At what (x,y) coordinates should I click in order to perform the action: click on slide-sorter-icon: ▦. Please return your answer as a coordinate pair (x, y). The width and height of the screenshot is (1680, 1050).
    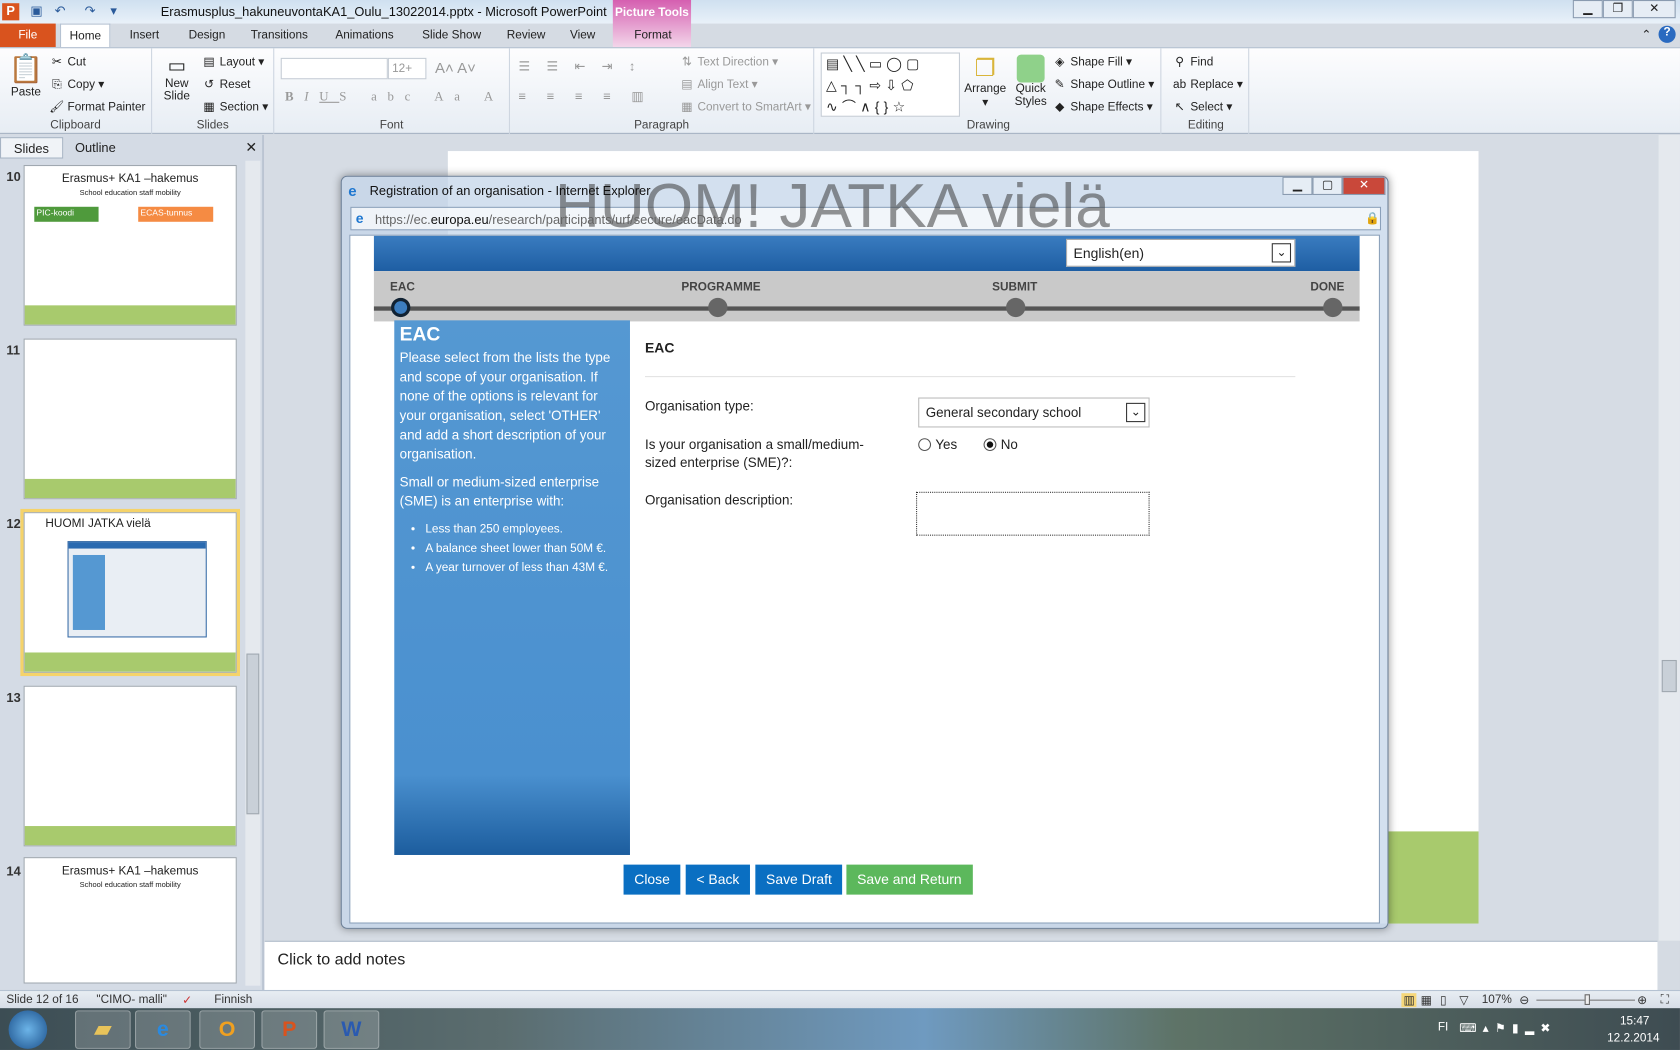
    Looking at the image, I should click on (1426, 1000).